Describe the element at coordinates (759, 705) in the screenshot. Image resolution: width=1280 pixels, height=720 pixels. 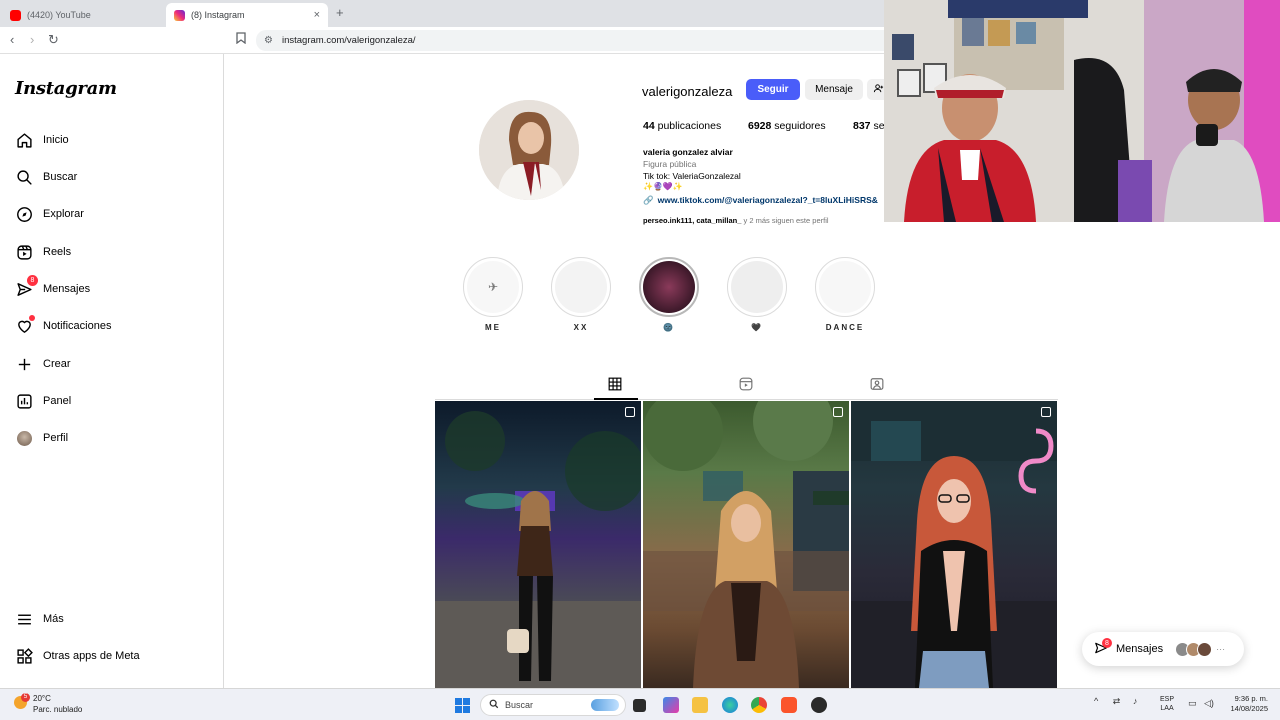
I see `chrome-icon` at that location.